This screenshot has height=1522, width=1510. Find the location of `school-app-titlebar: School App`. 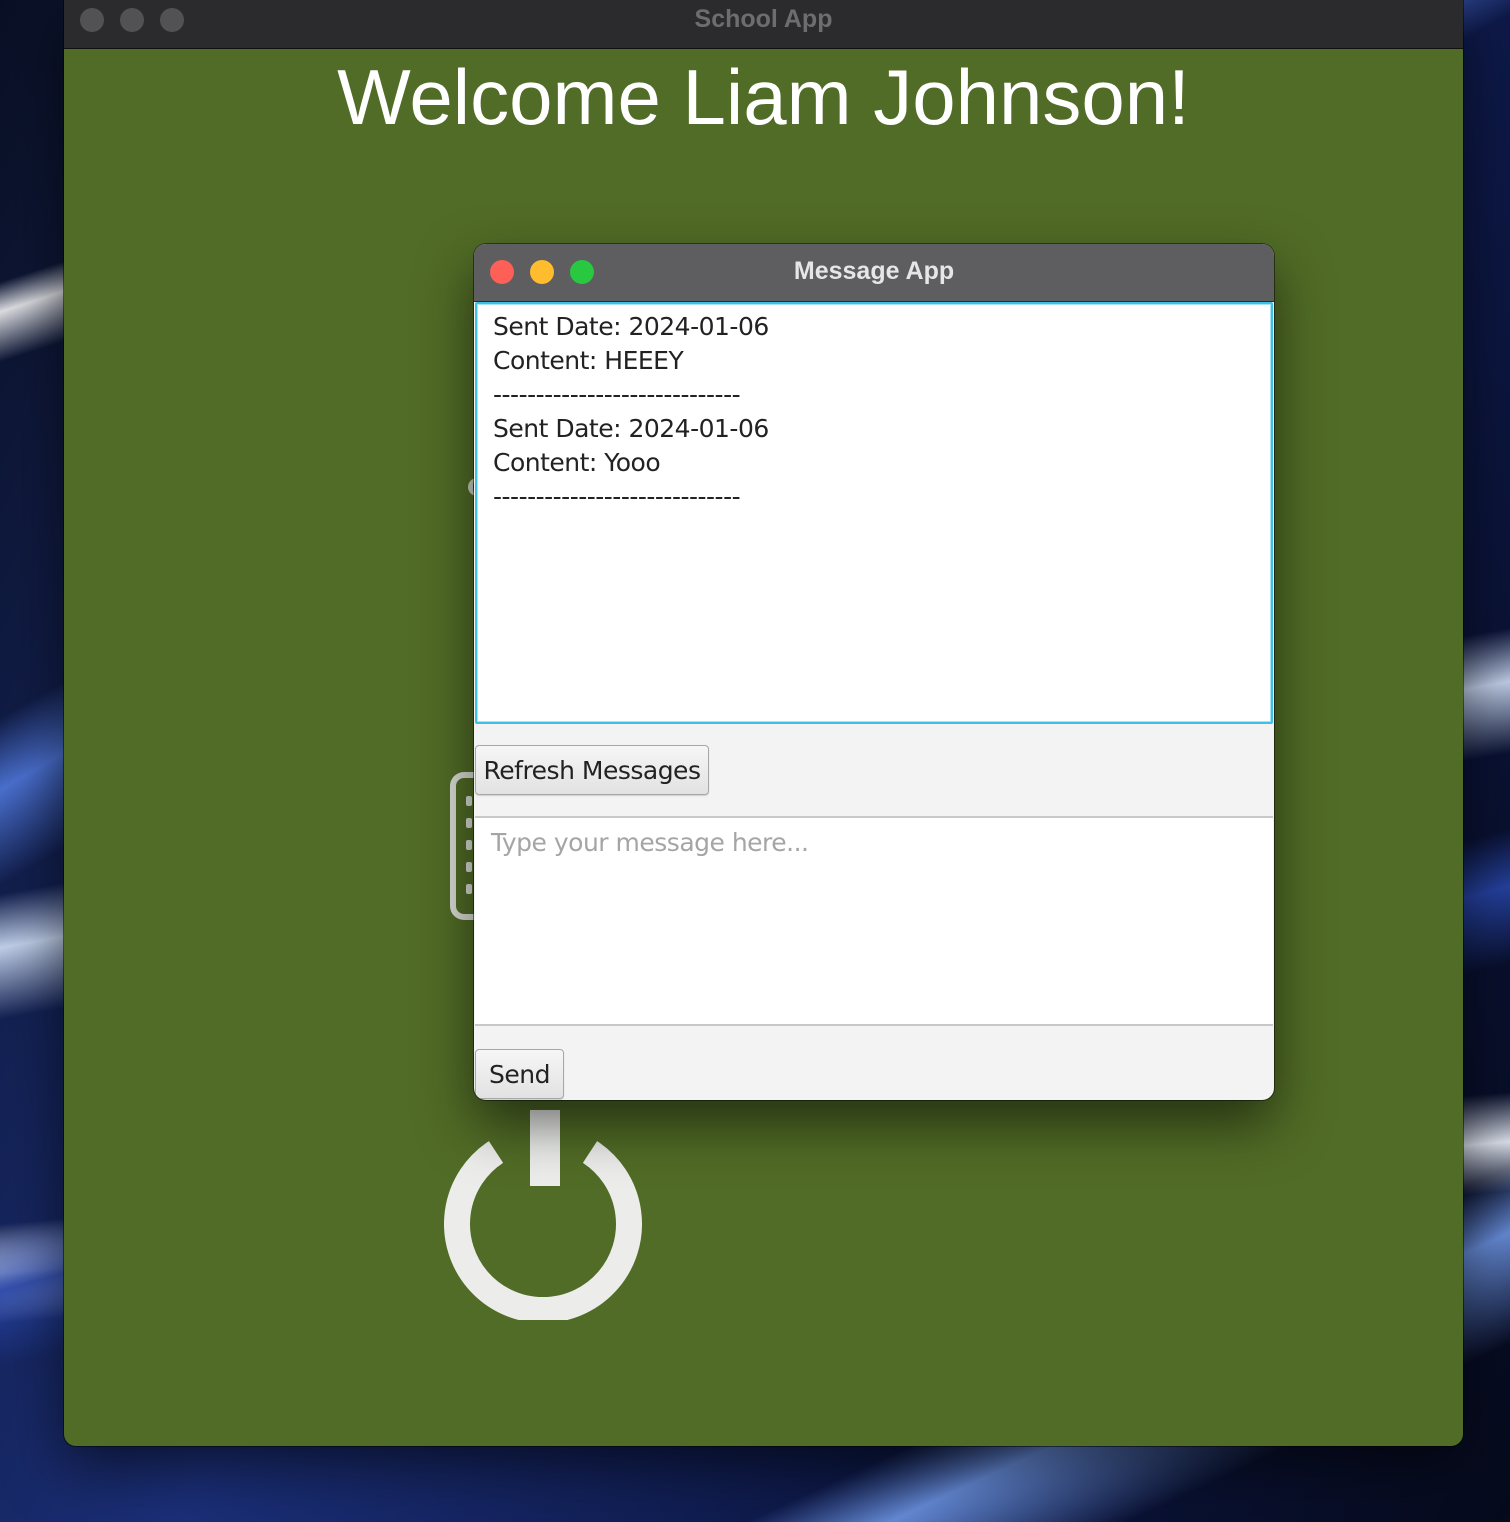

school-app-titlebar: School App is located at coordinates (763, 24).